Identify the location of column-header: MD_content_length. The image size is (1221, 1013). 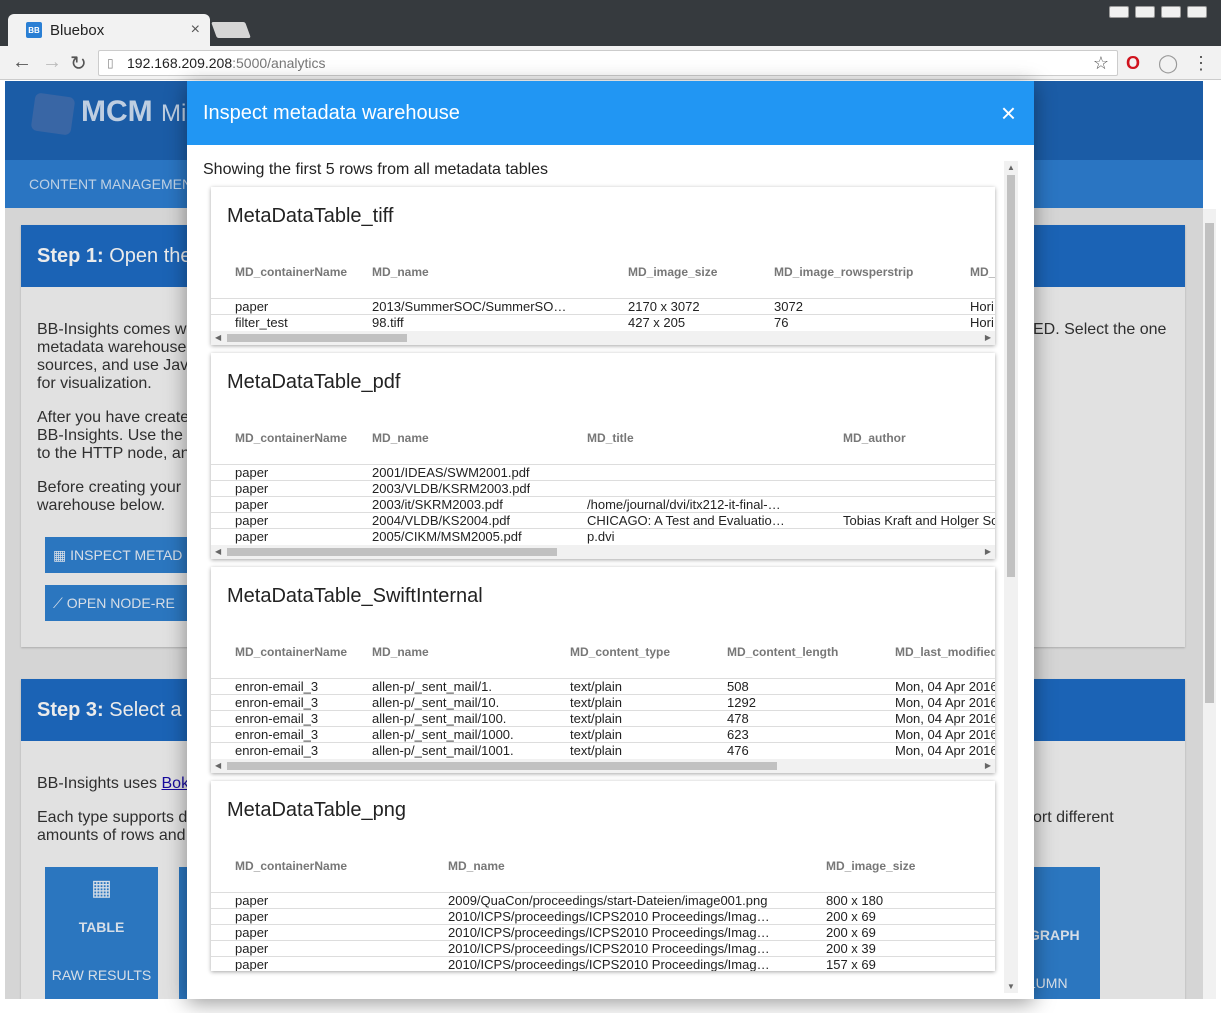
(782, 652).